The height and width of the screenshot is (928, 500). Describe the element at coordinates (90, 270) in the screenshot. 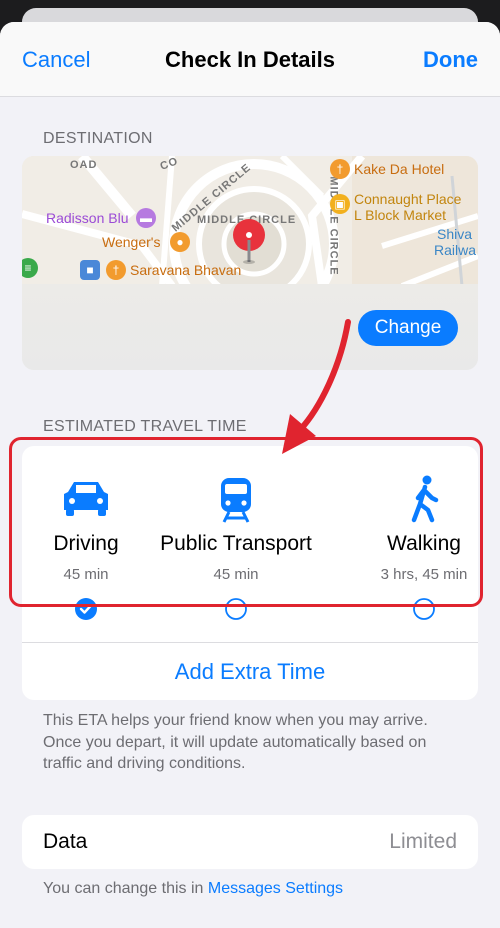

I see `bus-icon: ■` at that location.